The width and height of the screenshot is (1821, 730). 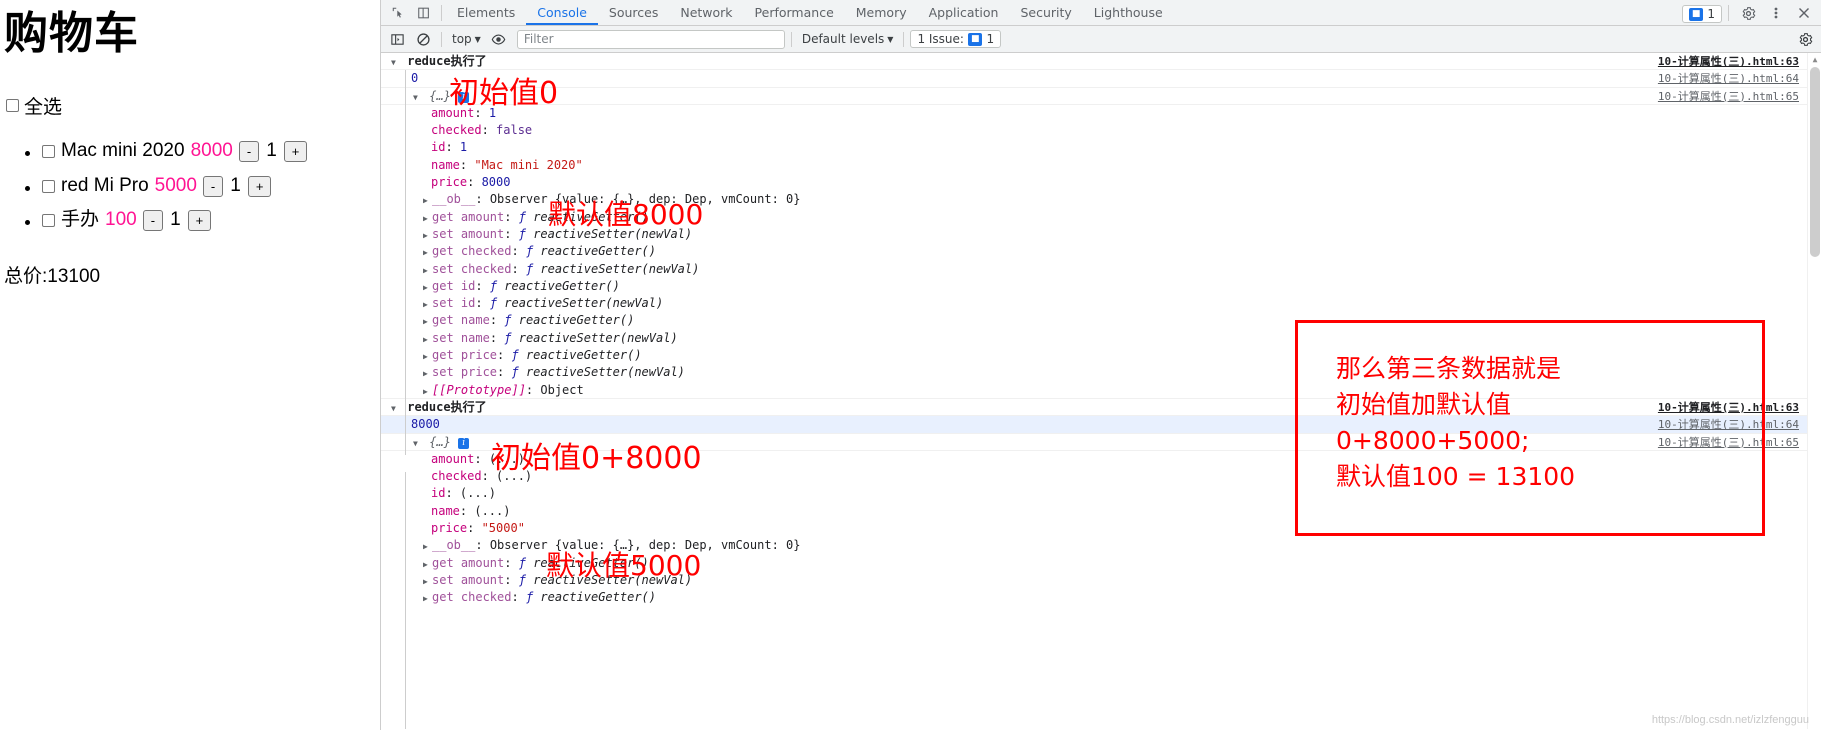 What do you see at coordinates (1814, 60) in the screenshot?
I see `scroll-up-arrow-icon: ▲` at bounding box center [1814, 60].